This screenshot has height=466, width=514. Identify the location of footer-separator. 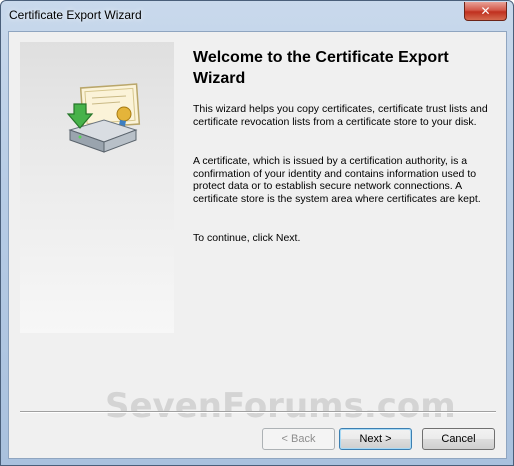
(258, 412).